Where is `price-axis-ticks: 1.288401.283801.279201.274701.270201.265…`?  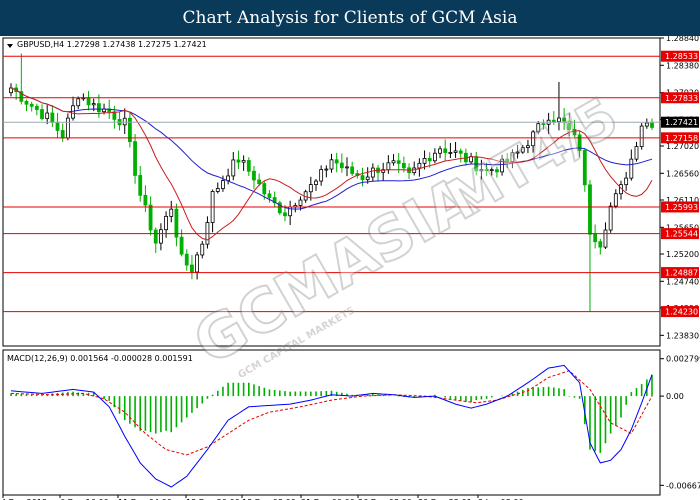 price-axis-ticks: 1.288401.283801.279201.274701.270201.265… is located at coordinates (679, 188).